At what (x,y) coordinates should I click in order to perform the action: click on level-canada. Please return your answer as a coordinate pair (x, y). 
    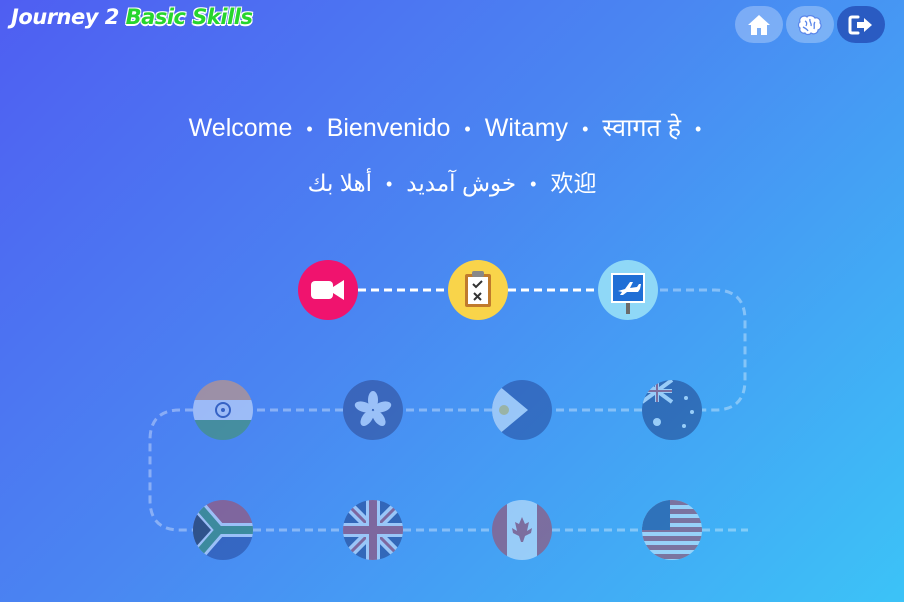
    Looking at the image, I should click on (522, 530).